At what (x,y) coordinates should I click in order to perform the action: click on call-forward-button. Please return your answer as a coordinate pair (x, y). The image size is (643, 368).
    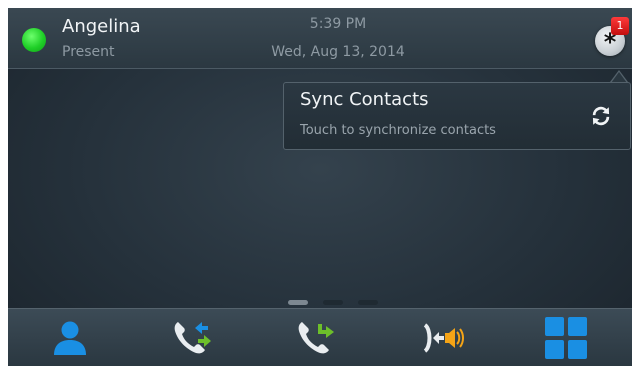
    Looking at the image, I should click on (318, 337).